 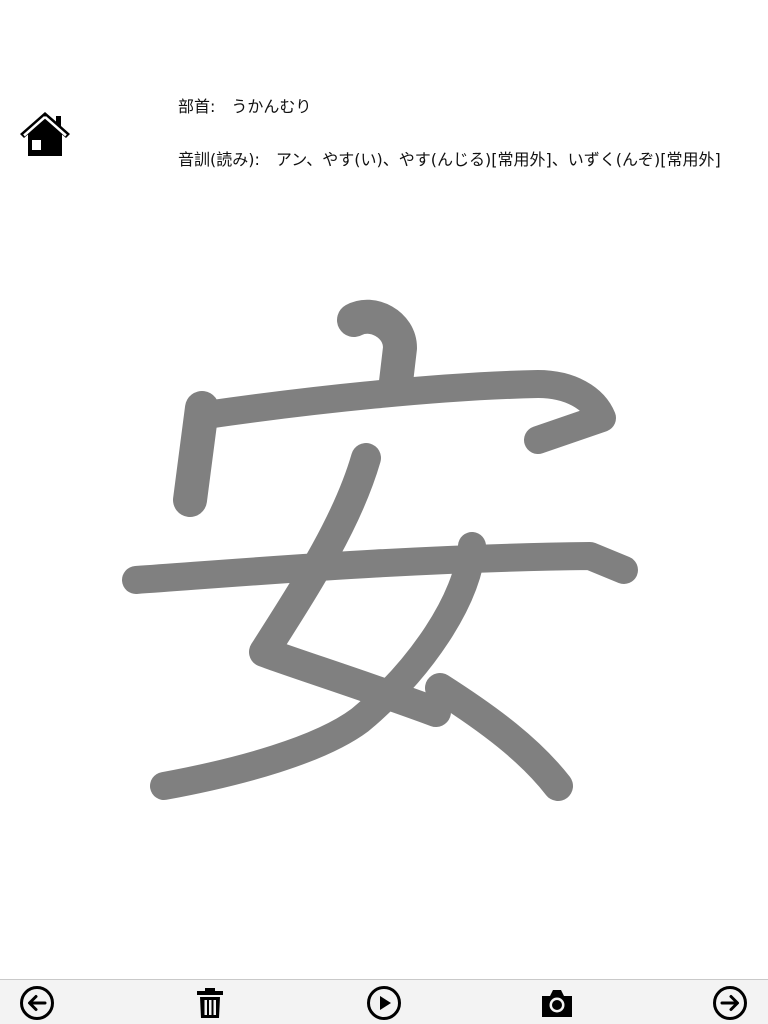 What do you see at coordinates (219, 159) in the screenshot?
I see `reading-label: 音訓(読み):` at bounding box center [219, 159].